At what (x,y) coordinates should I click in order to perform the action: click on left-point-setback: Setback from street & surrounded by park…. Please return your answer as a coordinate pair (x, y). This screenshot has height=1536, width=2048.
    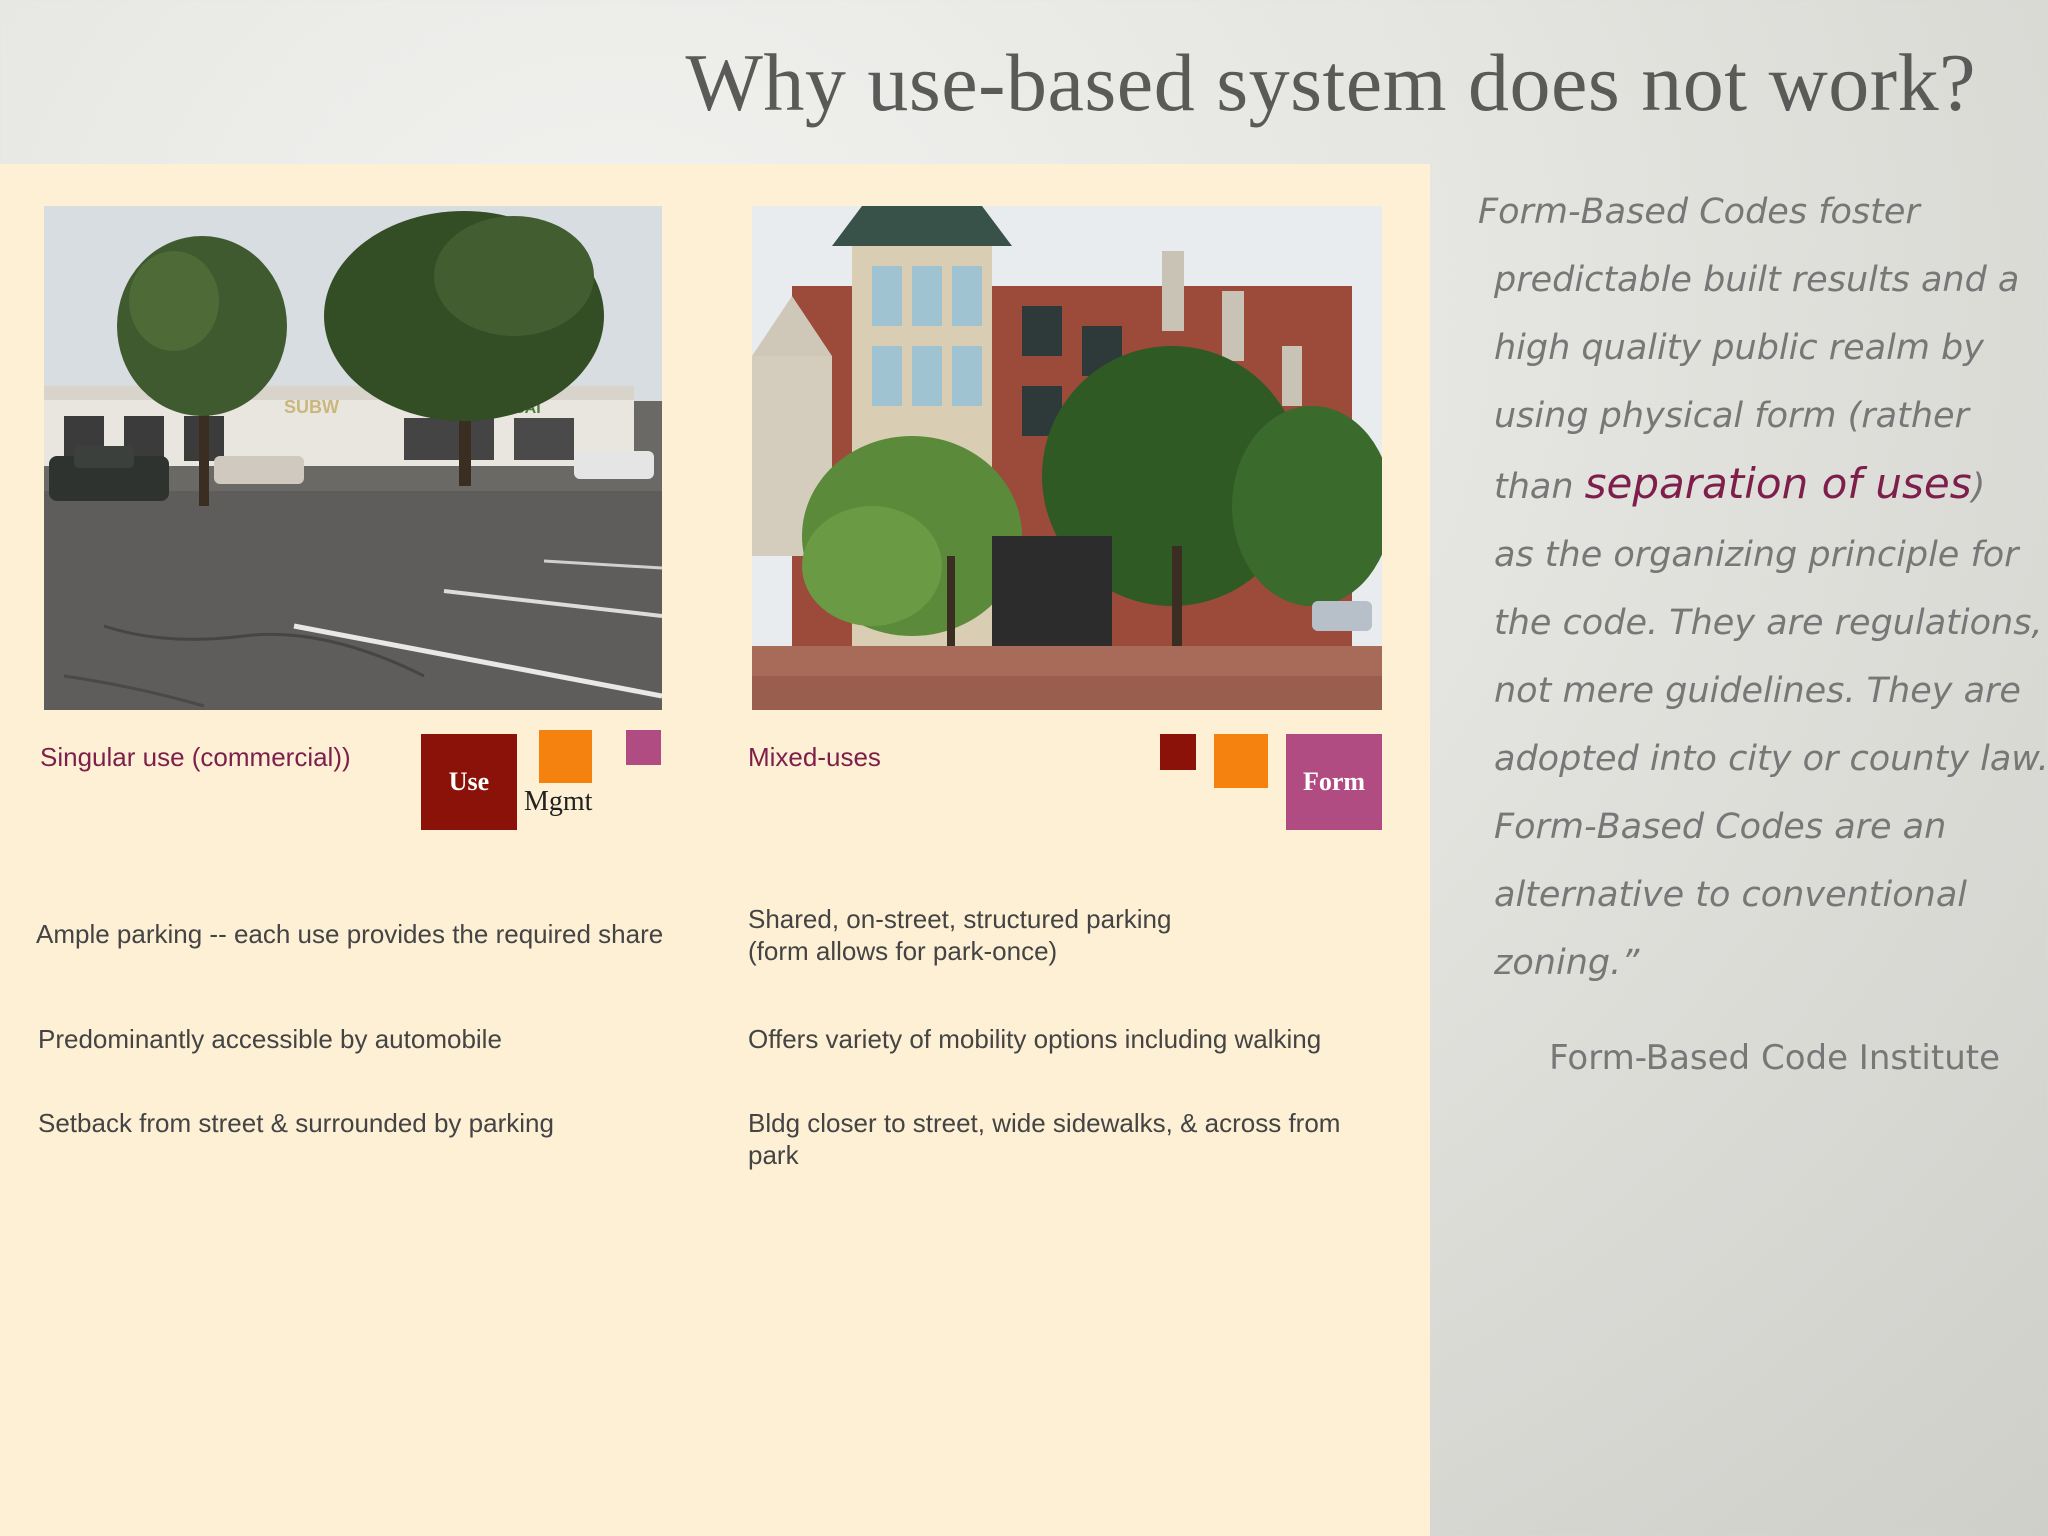
    Looking at the image, I should click on (296, 1123).